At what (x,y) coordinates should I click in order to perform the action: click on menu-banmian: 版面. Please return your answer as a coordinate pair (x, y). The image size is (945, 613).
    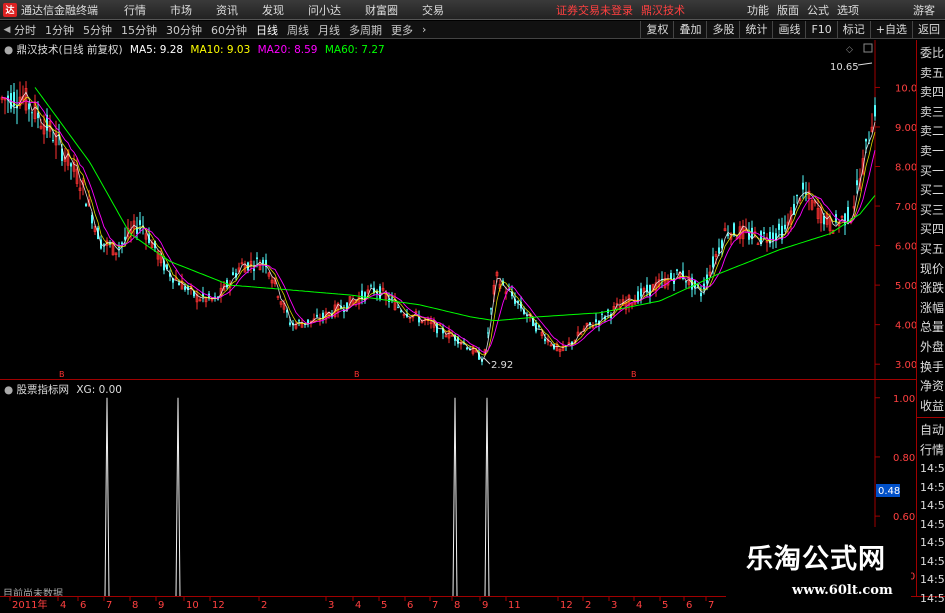
    Looking at the image, I should click on (788, 10).